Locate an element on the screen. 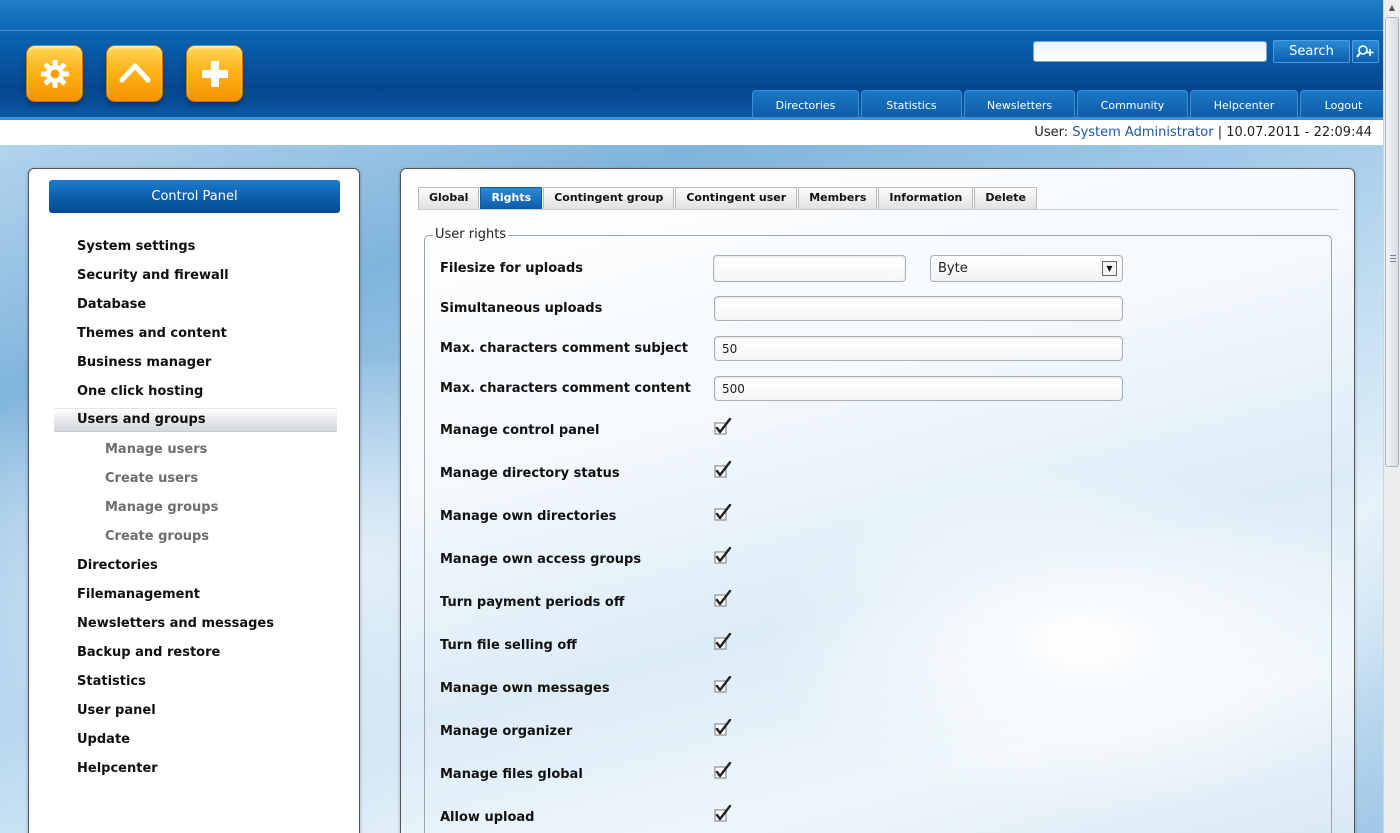 The width and height of the screenshot is (1400, 833). sidebar-item-filemanagement: Filemanagement is located at coordinates (195, 594).